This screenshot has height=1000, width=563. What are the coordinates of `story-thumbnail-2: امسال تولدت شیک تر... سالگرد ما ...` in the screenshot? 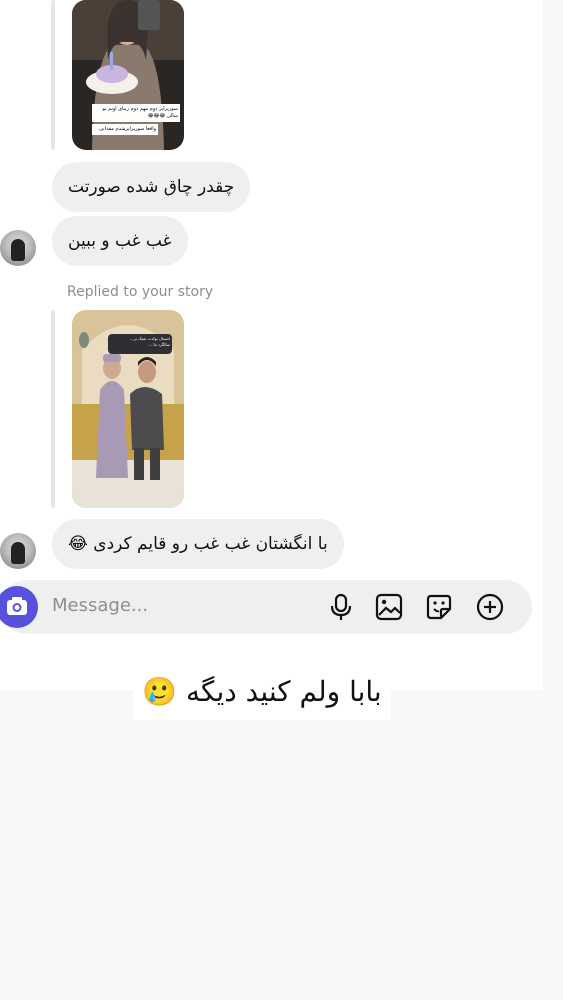 It's located at (128, 409).